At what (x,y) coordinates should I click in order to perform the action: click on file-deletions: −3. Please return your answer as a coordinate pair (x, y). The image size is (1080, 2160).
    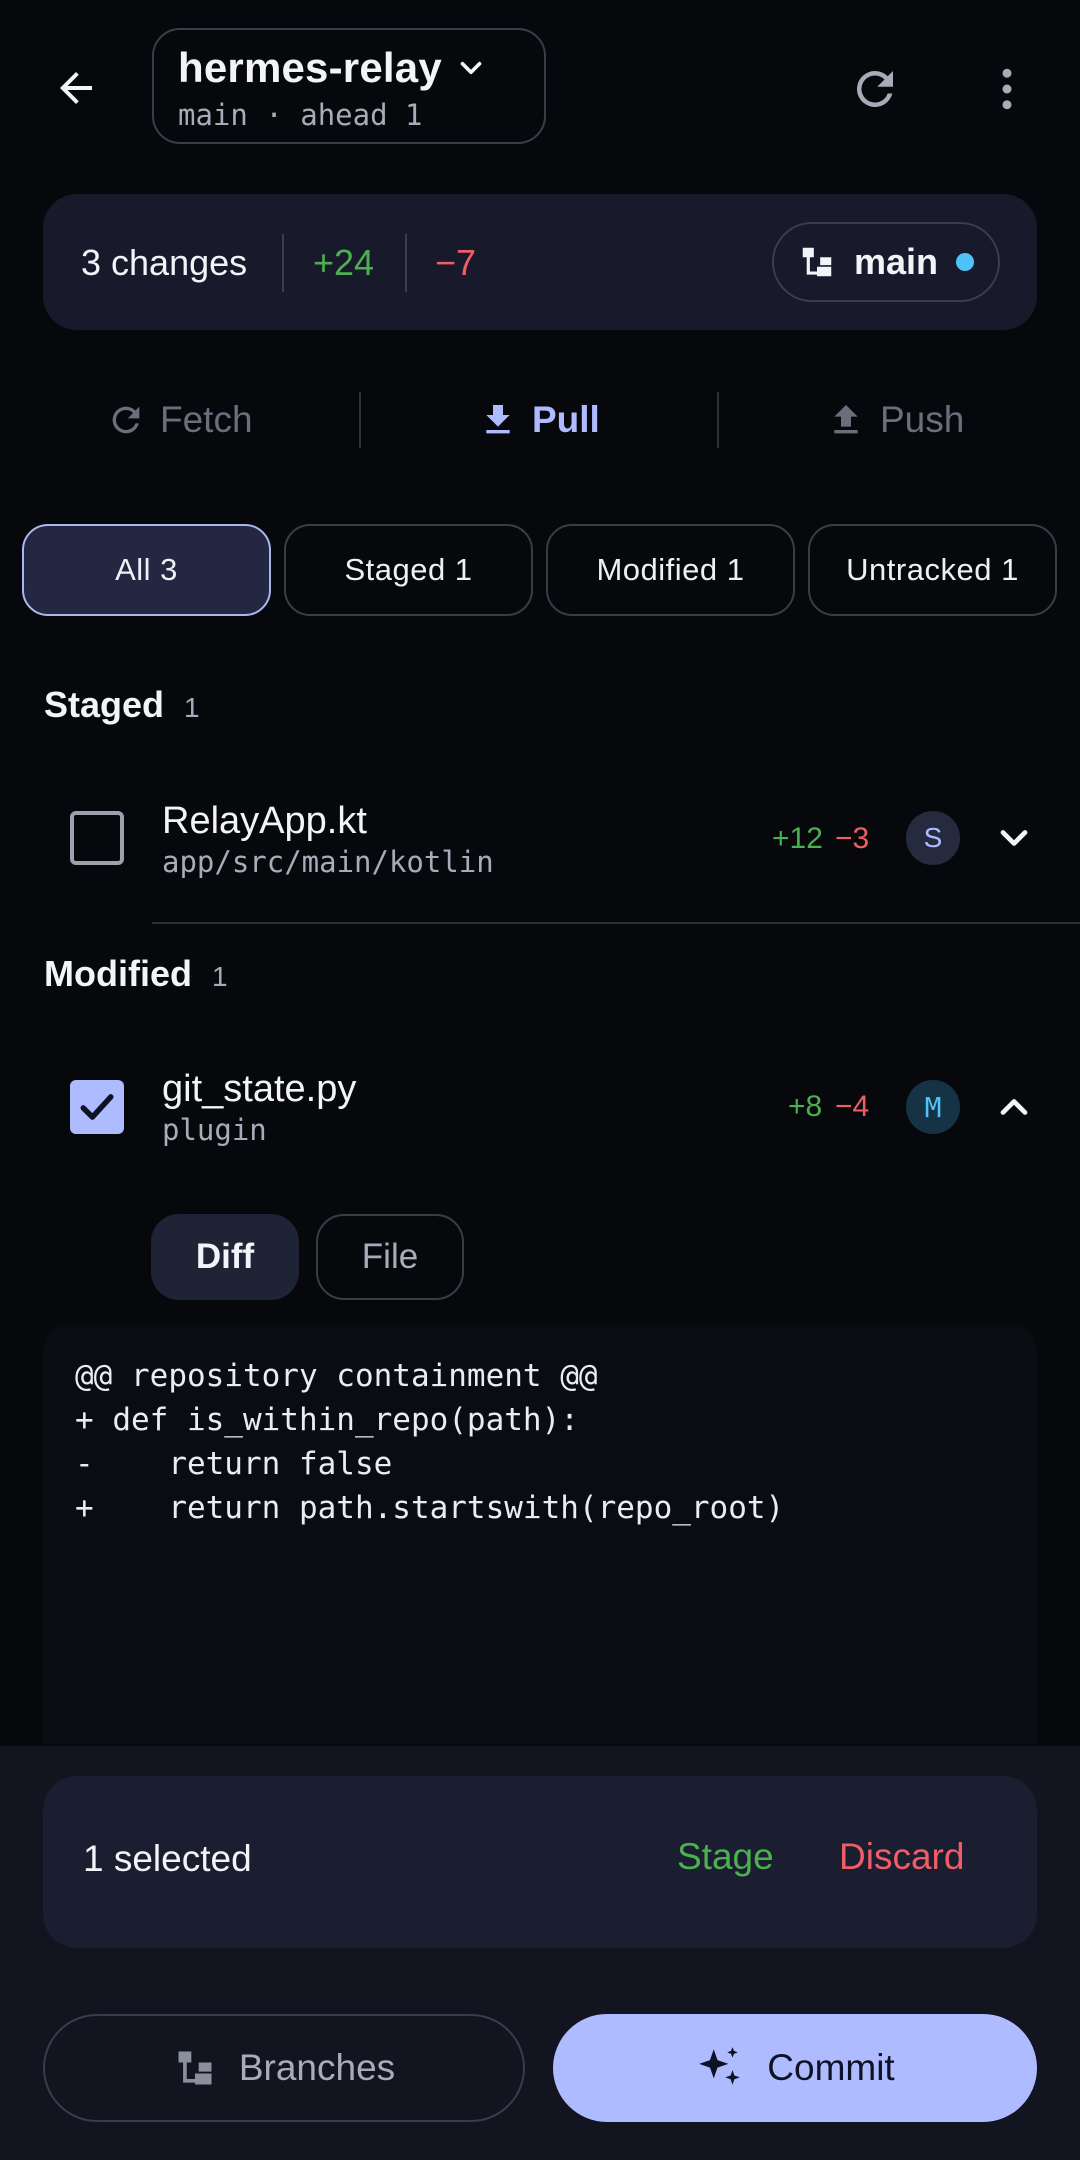
    Looking at the image, I should click on (852, 838).